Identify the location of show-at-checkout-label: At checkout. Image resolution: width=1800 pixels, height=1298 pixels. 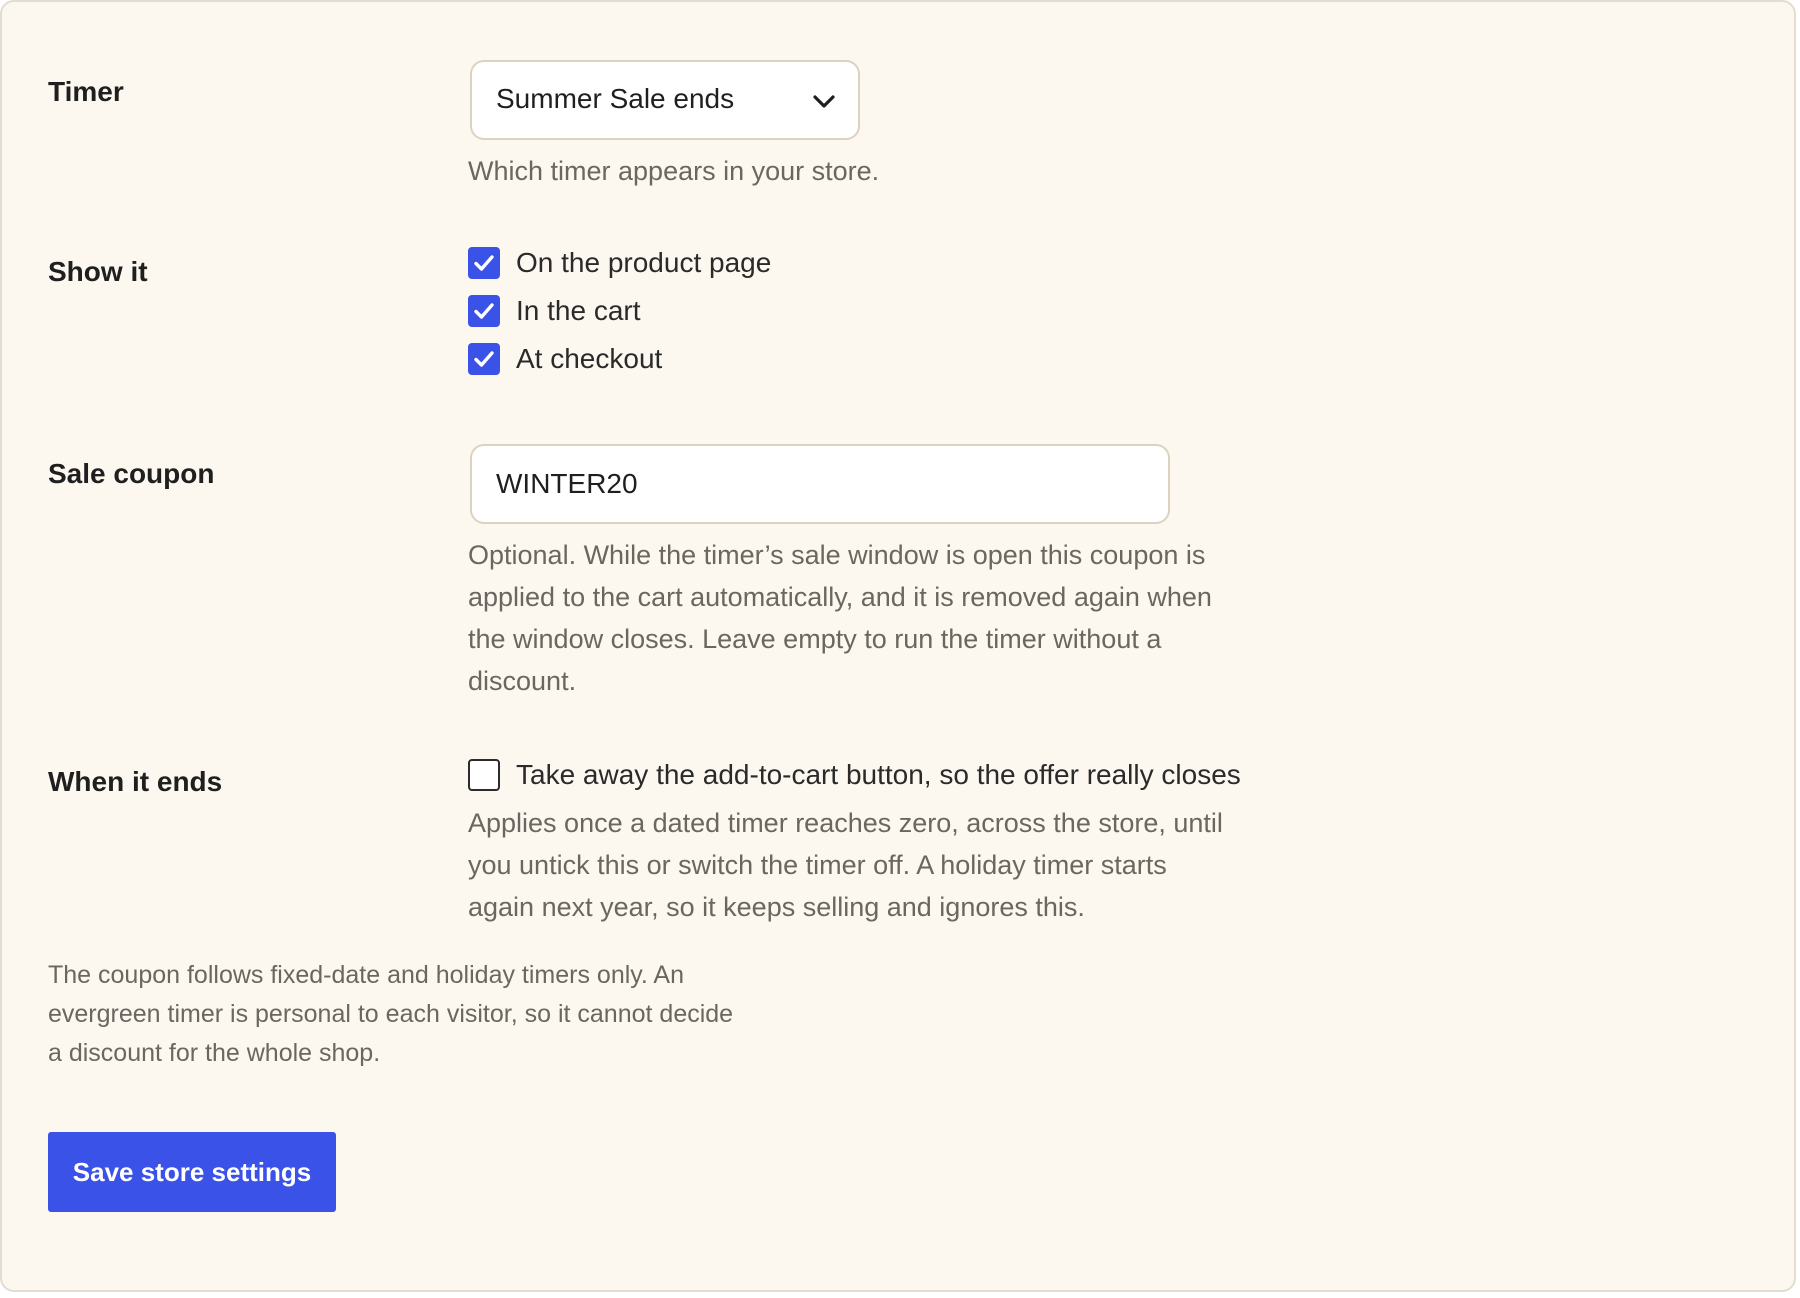
(589, 358).